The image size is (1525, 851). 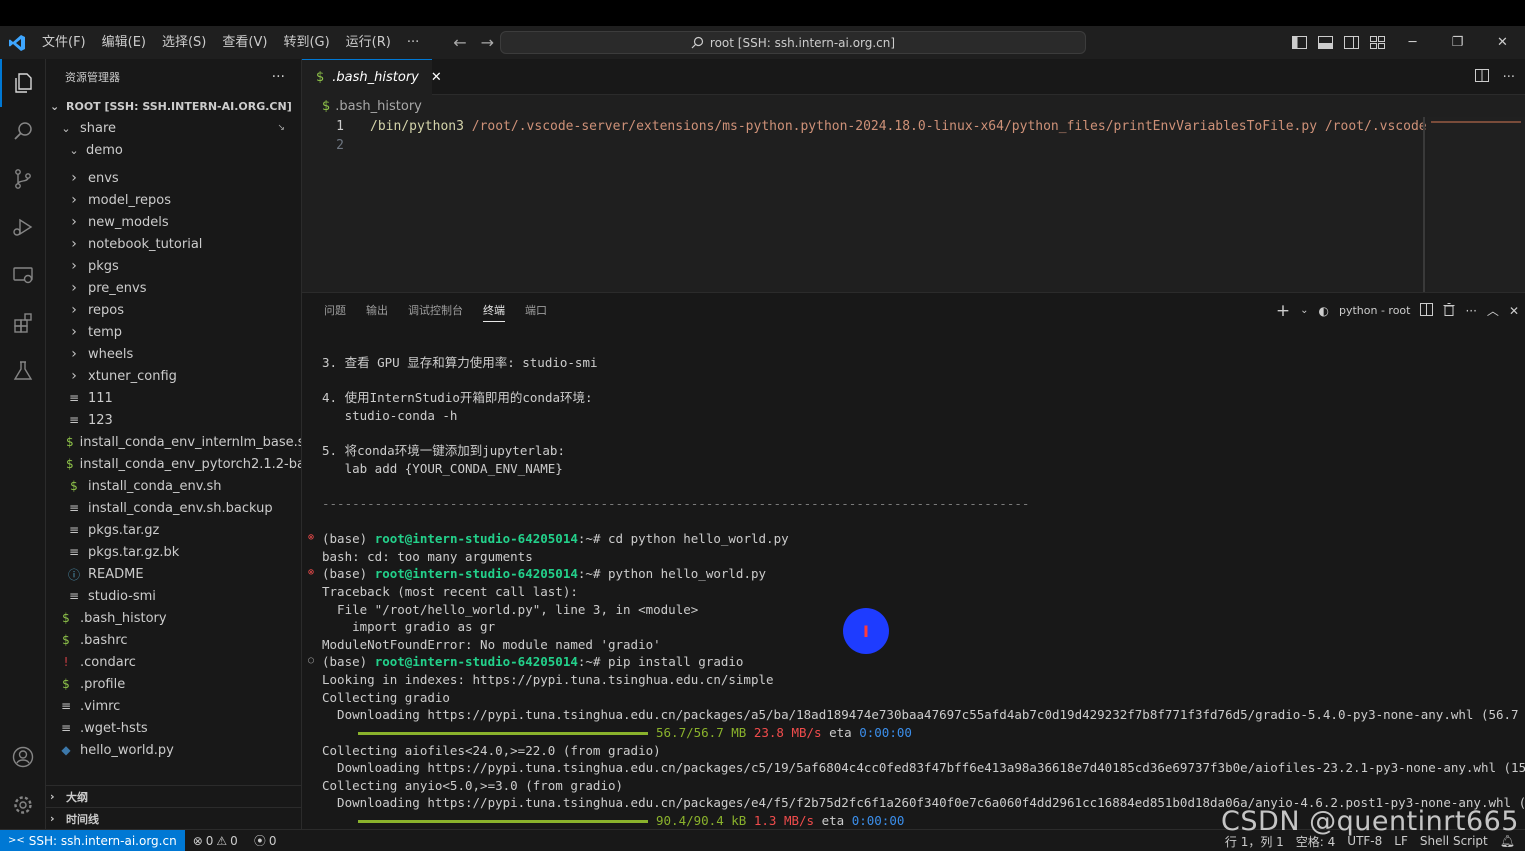 I want to click on minimize-icon: ─, so click(x=1412, y=42).